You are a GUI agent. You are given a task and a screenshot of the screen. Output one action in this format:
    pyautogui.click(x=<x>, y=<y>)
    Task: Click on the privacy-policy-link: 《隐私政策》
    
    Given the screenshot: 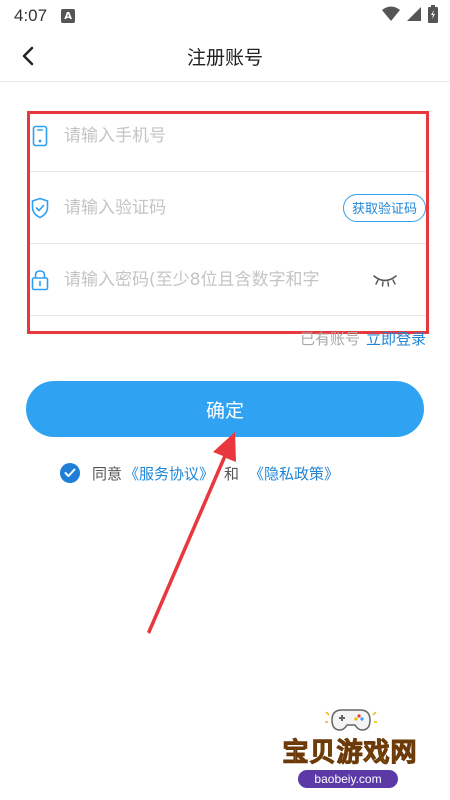 What is the action you would take?
    pyautogui.click(x=294, y=473)
    